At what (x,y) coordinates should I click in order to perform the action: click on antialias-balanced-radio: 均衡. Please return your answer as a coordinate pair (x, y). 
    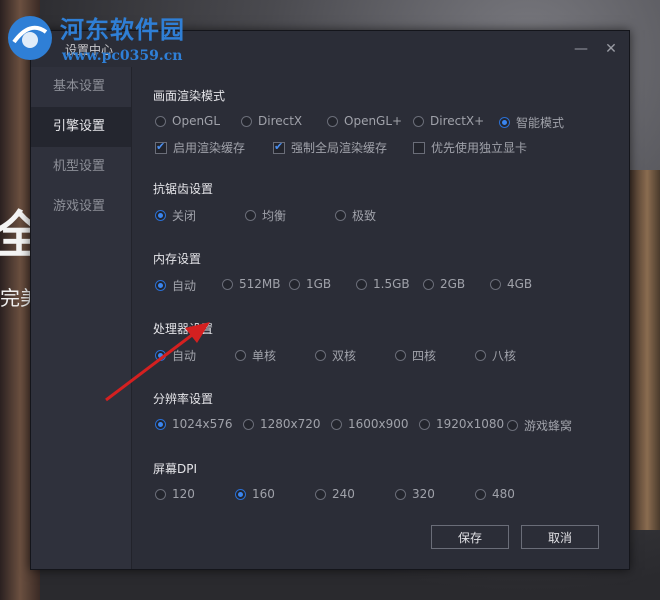
    Looking at the image, I should click on (265, 215).